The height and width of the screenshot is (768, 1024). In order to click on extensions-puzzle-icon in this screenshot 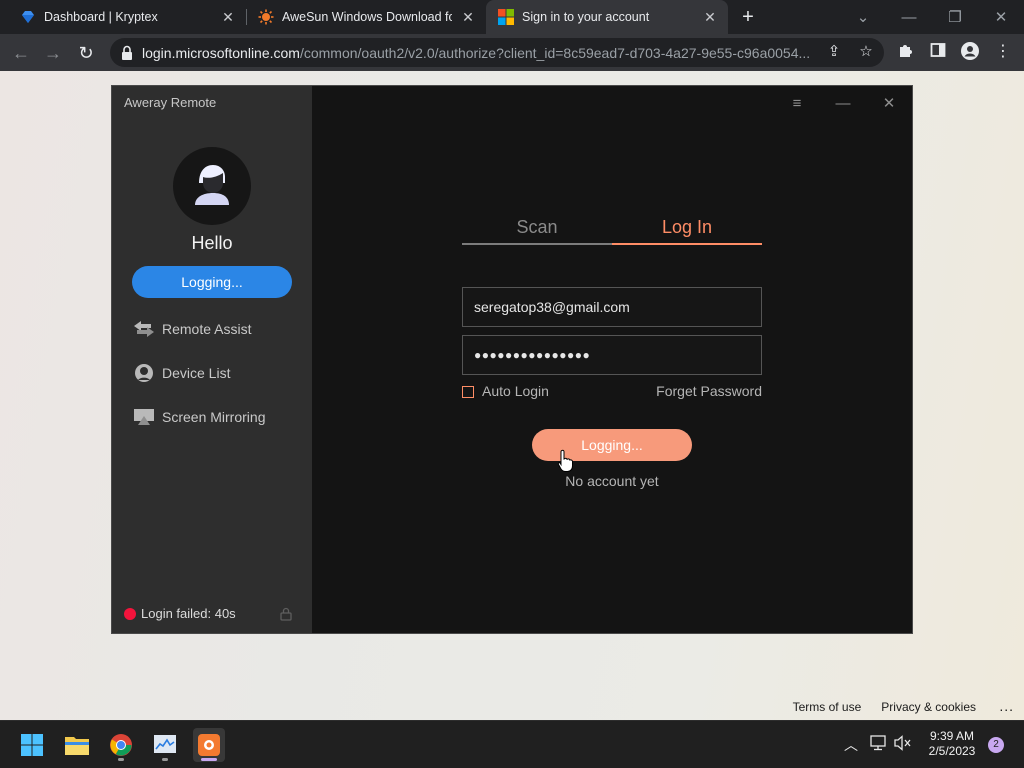, I will do `click(906, 52)`.